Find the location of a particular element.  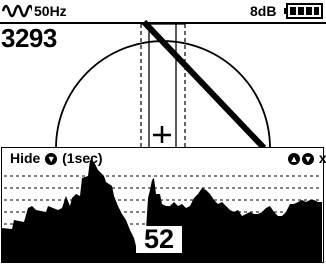

interval-label: (1sec) is located at coordinates (82, 158).